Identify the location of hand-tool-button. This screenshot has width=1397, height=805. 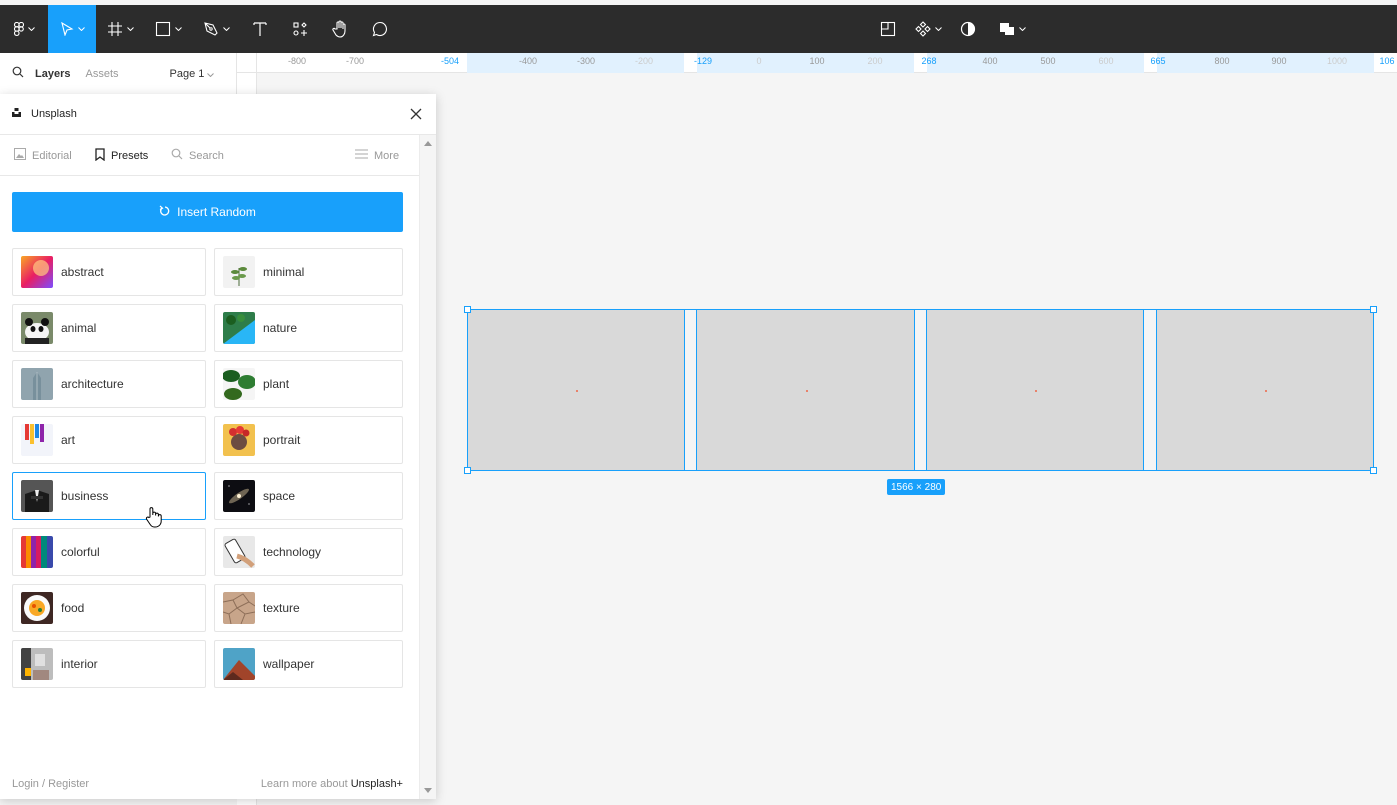
(340, 29).